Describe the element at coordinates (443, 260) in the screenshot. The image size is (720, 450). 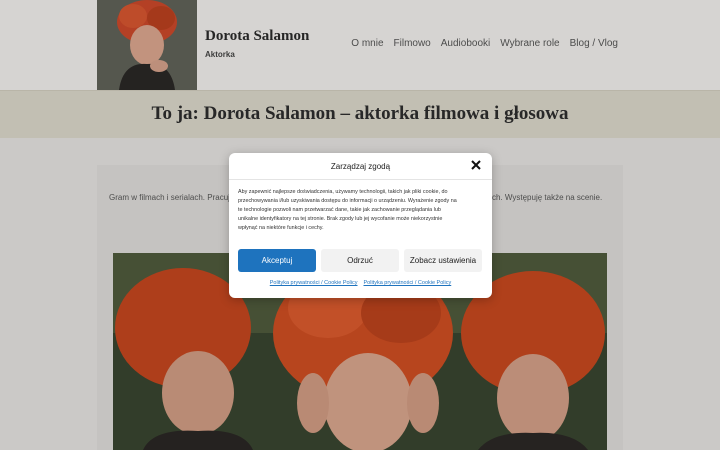
I see `view-settings-button: Zobacz ustawienia` at that location.